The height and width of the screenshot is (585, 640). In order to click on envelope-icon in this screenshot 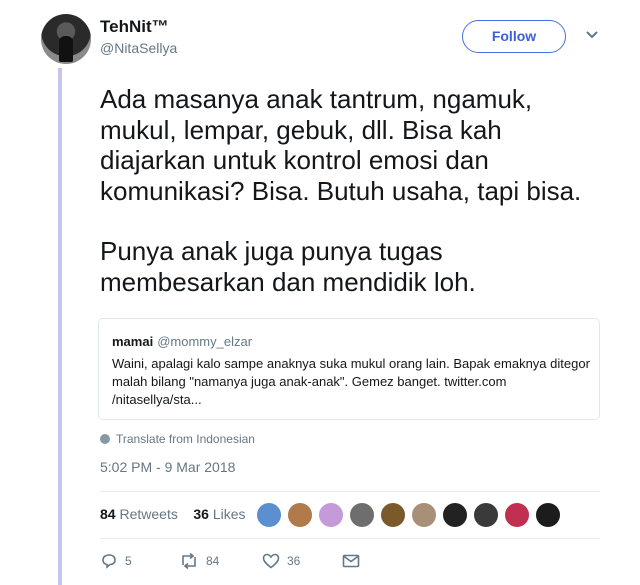, I will do `click(351, 561)`.